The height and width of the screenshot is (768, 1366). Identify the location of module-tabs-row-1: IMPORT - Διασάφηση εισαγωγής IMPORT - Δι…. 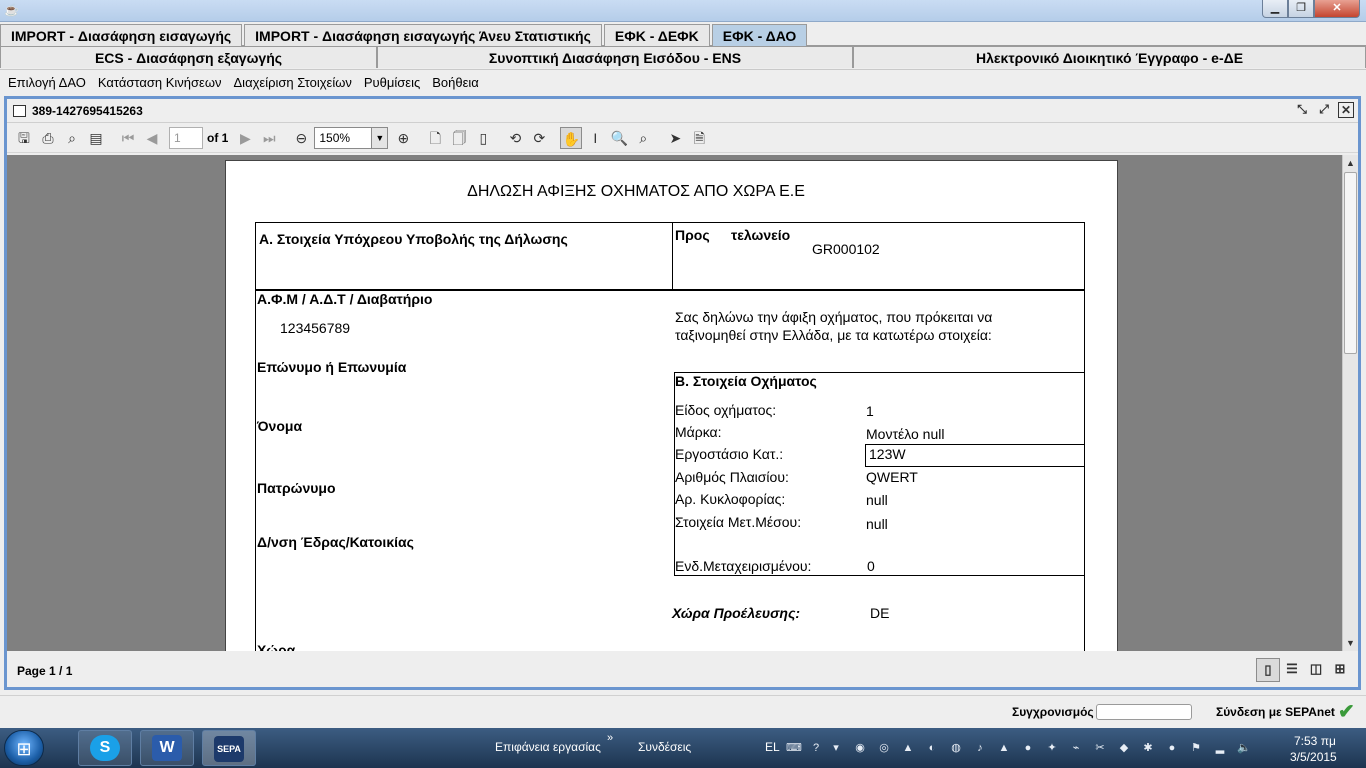
(683, 35).